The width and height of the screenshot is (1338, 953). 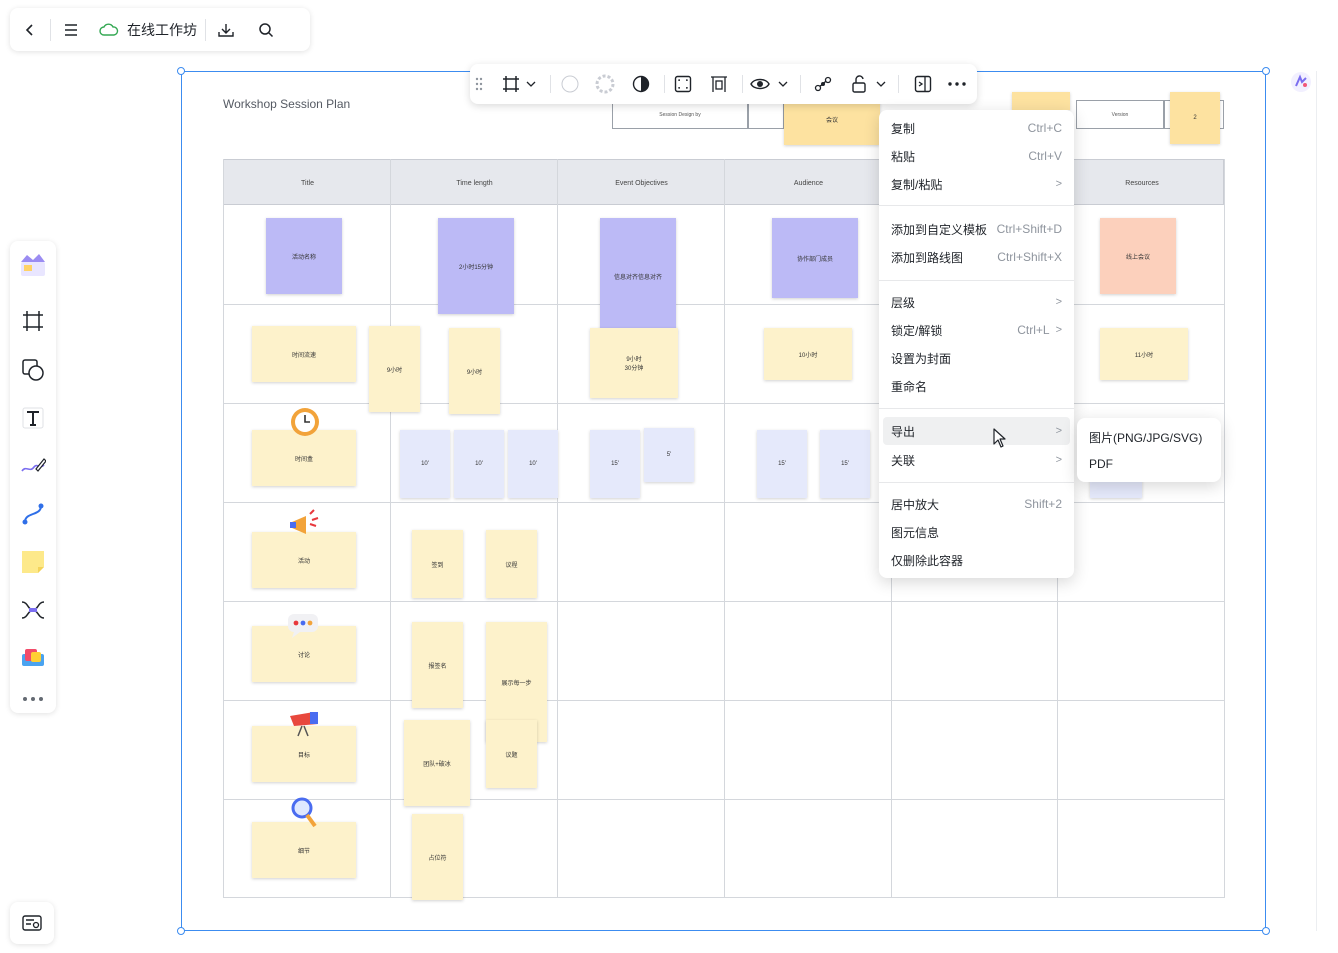 I want to click on menu-item-label: 复制, so click(x=903, y=128).